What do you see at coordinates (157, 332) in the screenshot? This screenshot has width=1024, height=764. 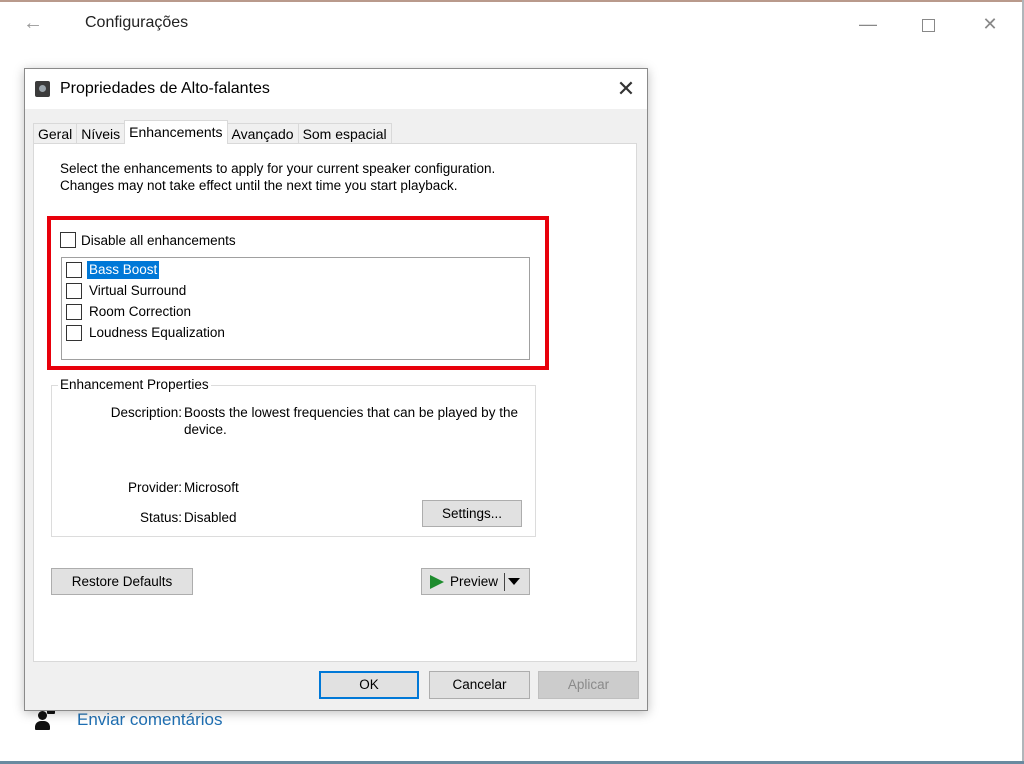 I see `list-item-label: Loudness Equalization` at bounding box center [157, 332].